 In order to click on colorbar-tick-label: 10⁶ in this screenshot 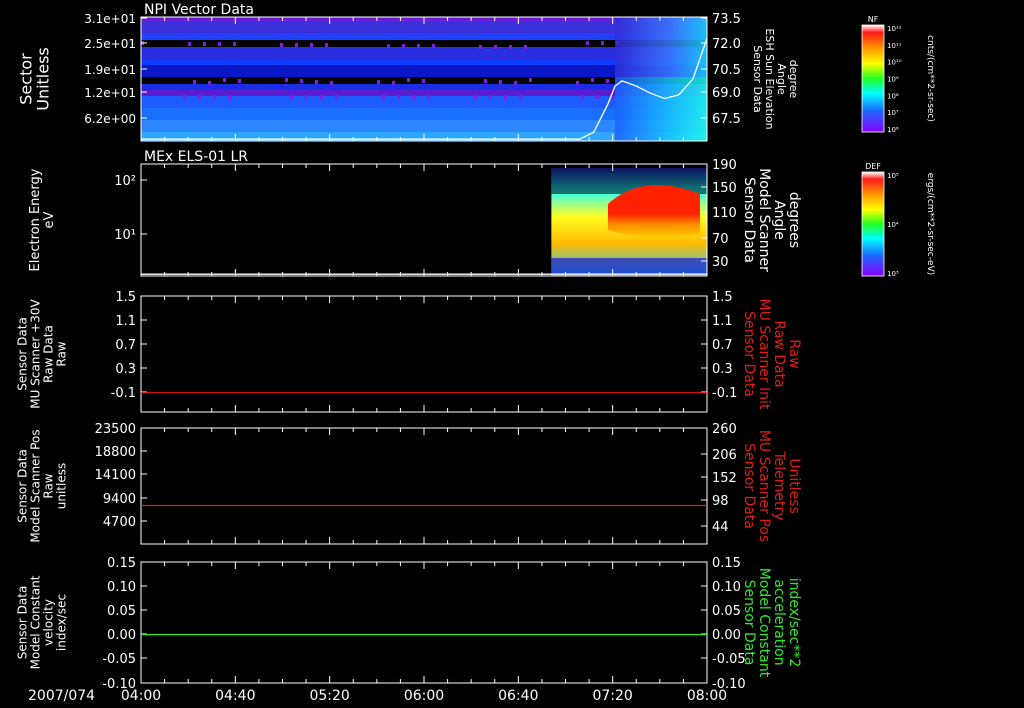, I will do `click(893, 130)`.